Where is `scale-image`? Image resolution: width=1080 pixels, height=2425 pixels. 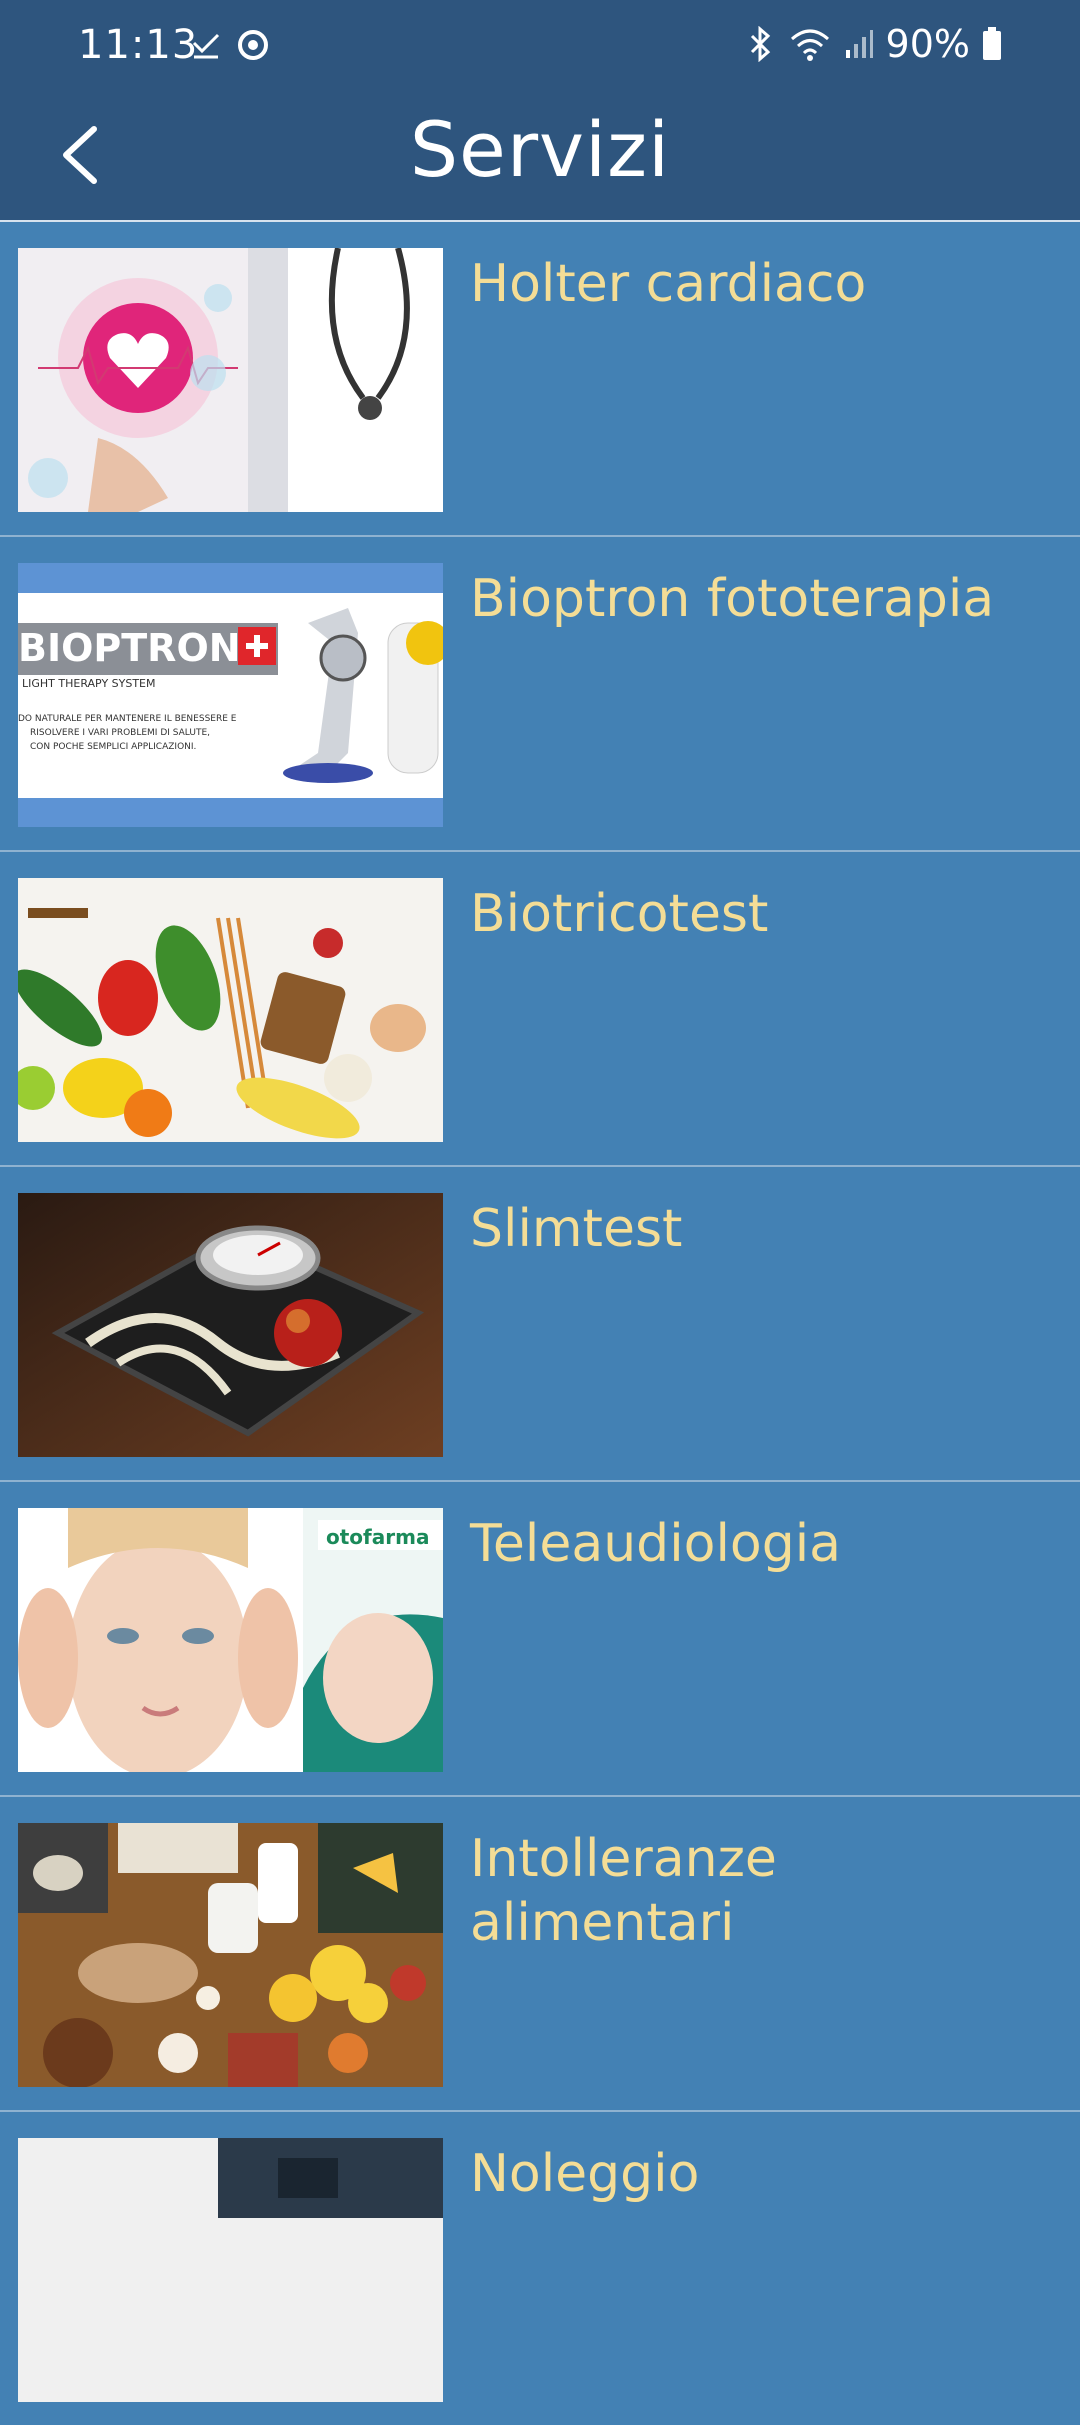 scale-image is located at coordinates (230, 1325).